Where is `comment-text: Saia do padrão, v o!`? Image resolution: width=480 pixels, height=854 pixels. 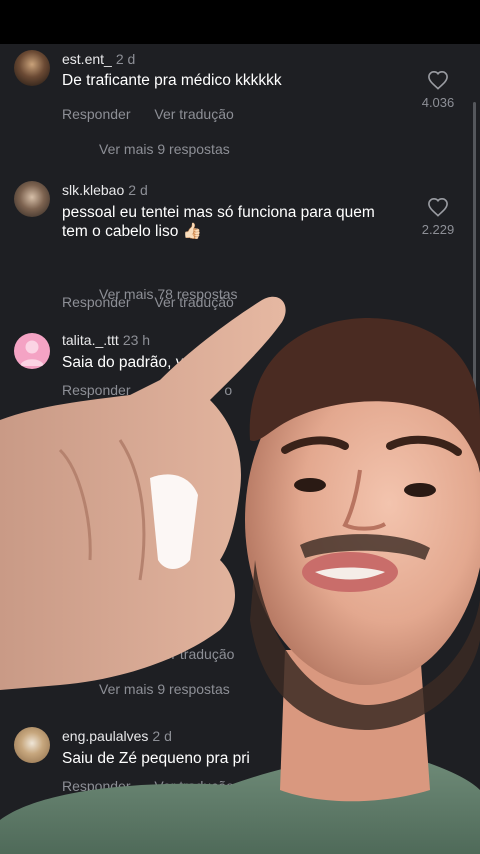 comment-text: Saia do padrão, v o! is located at coordinates (151, 362).